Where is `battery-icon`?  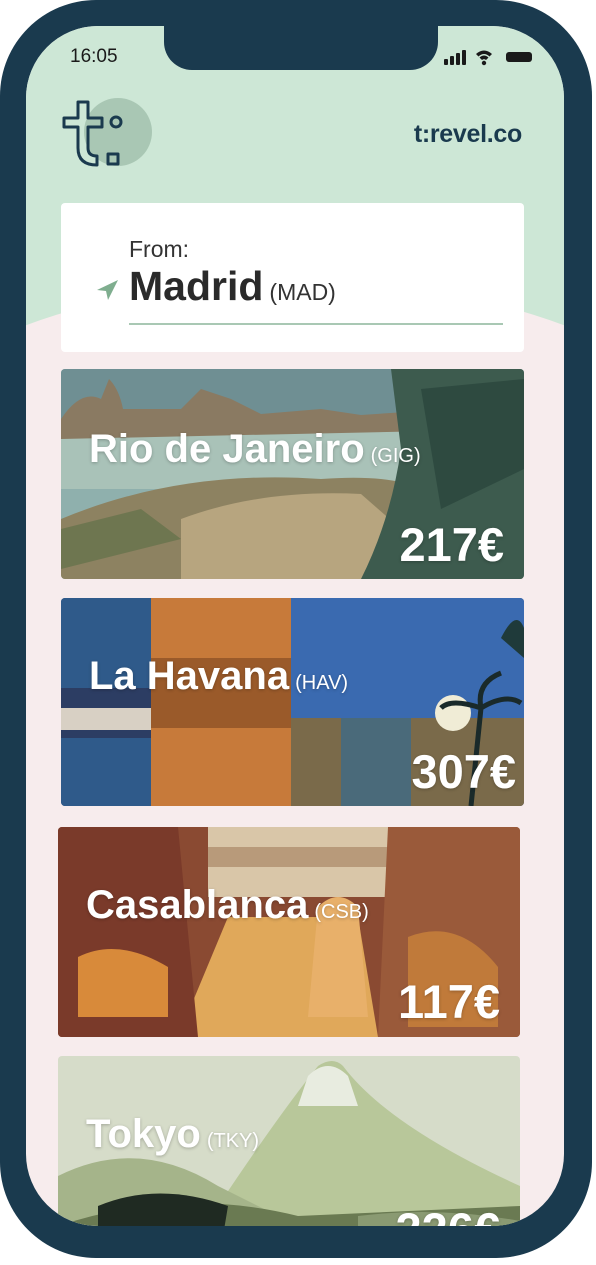 battery-icon is located at coordinates (519, 57).